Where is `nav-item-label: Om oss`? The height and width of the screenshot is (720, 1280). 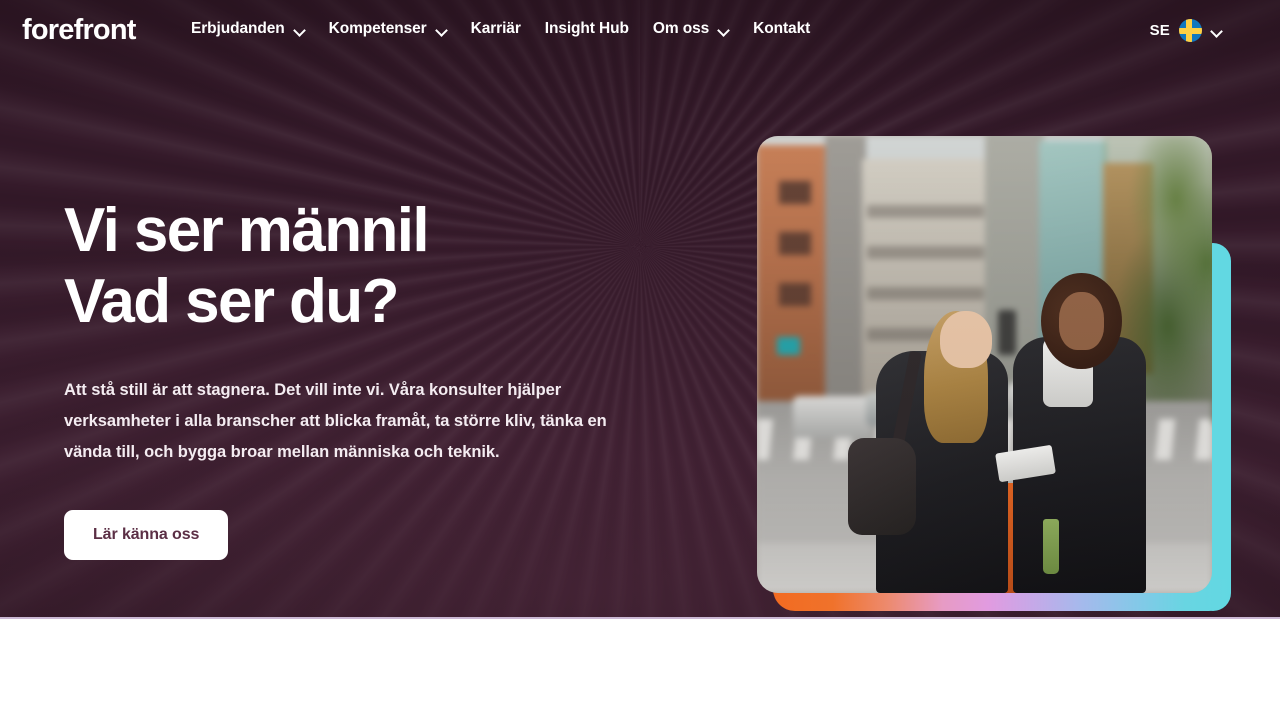
nav-item-label: Om oss is located at coordinates (681, 28).